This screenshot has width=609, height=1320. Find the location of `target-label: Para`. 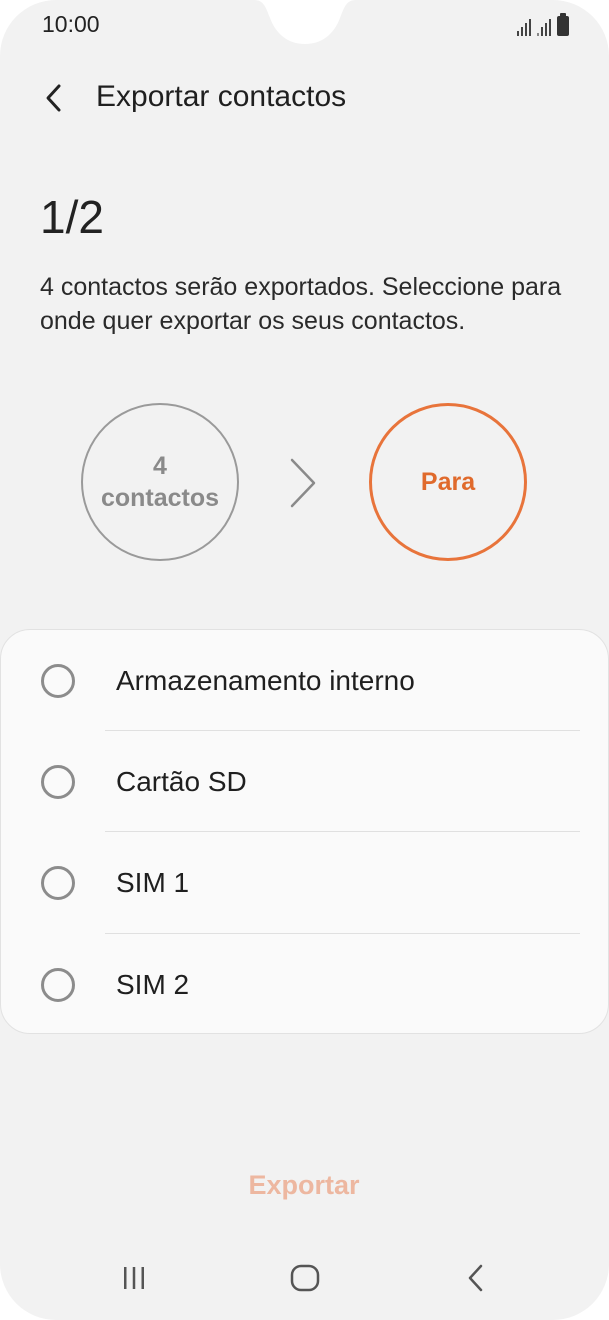

target-label: Para is located at coordinates (448, 481).